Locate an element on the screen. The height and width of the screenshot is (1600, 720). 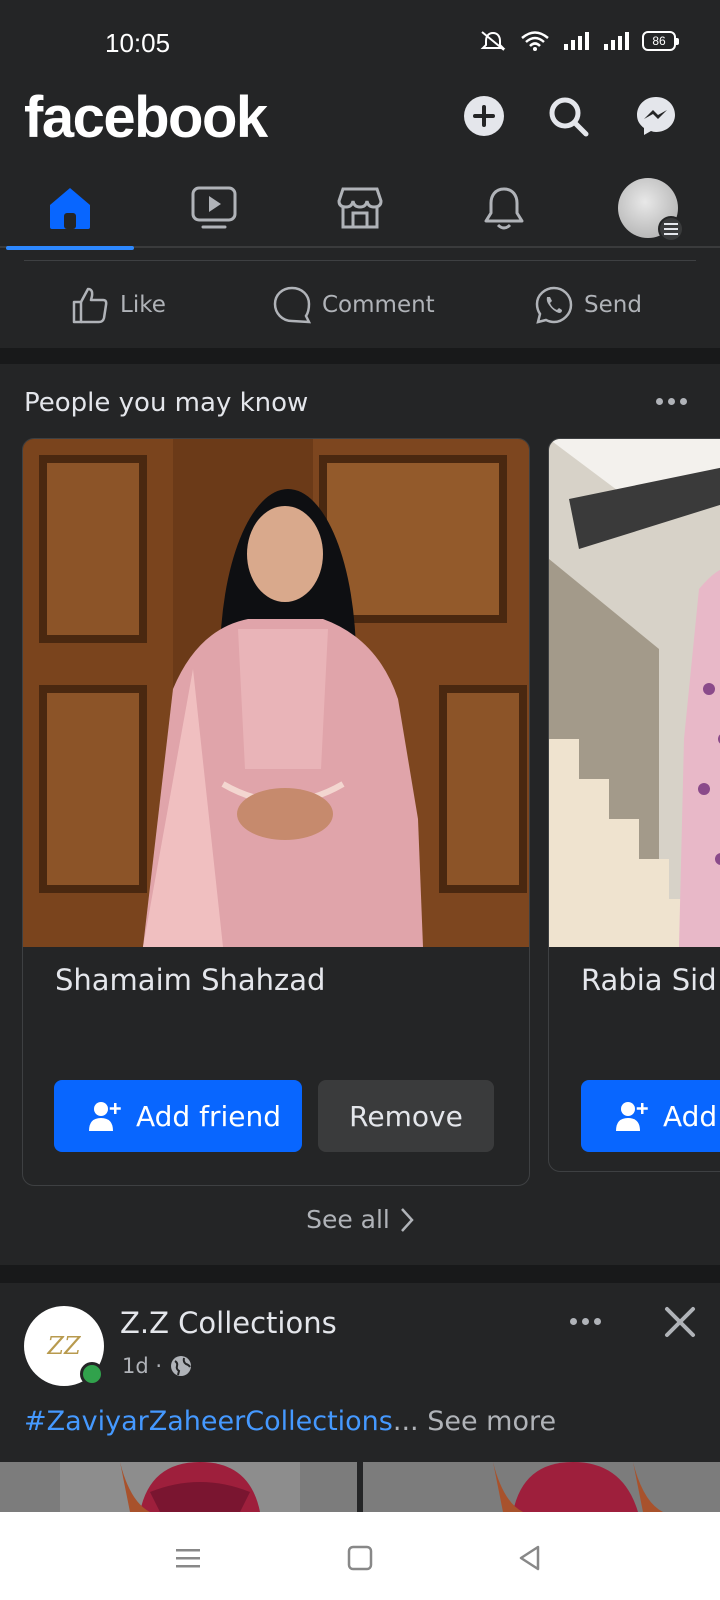
post-actions: Like Comment Send is located at coordinates (360, 305).